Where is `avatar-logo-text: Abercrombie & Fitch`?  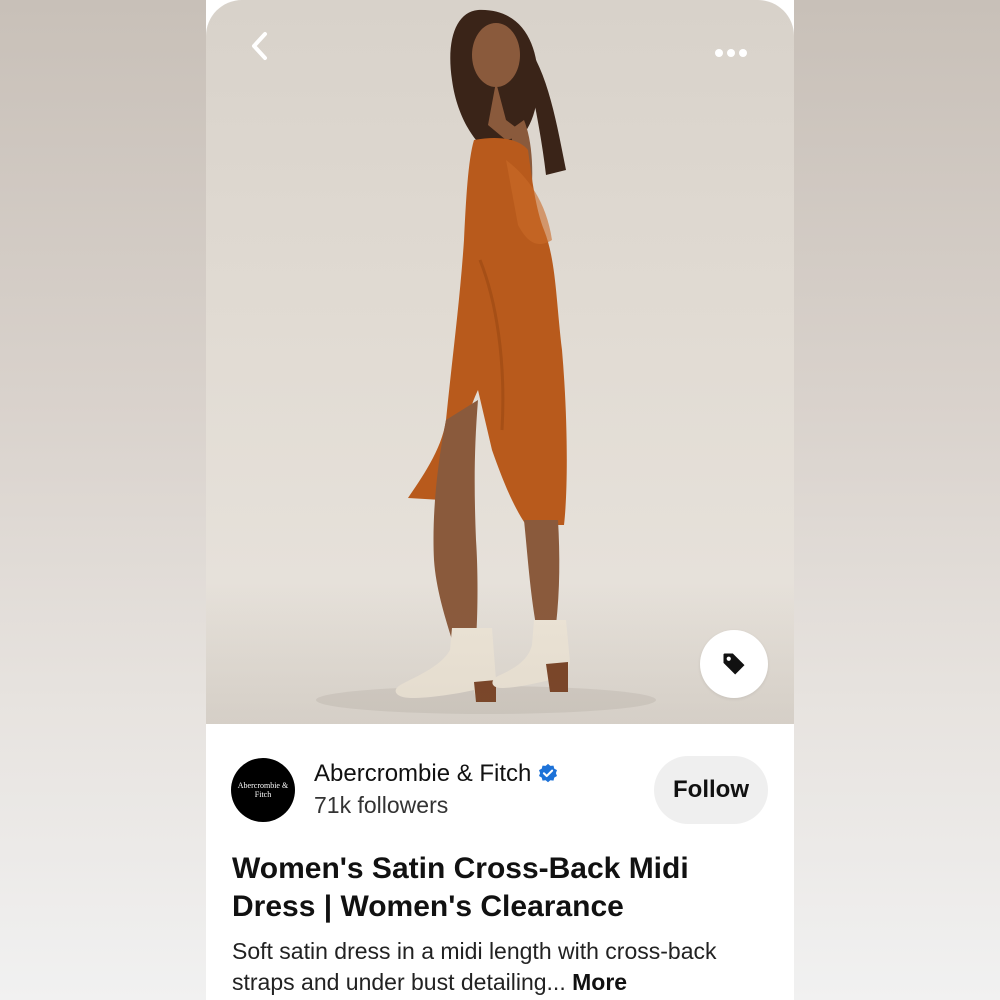 avatar-logo-text: Abercrombie & Fitch is located at coordinates (263, 790).